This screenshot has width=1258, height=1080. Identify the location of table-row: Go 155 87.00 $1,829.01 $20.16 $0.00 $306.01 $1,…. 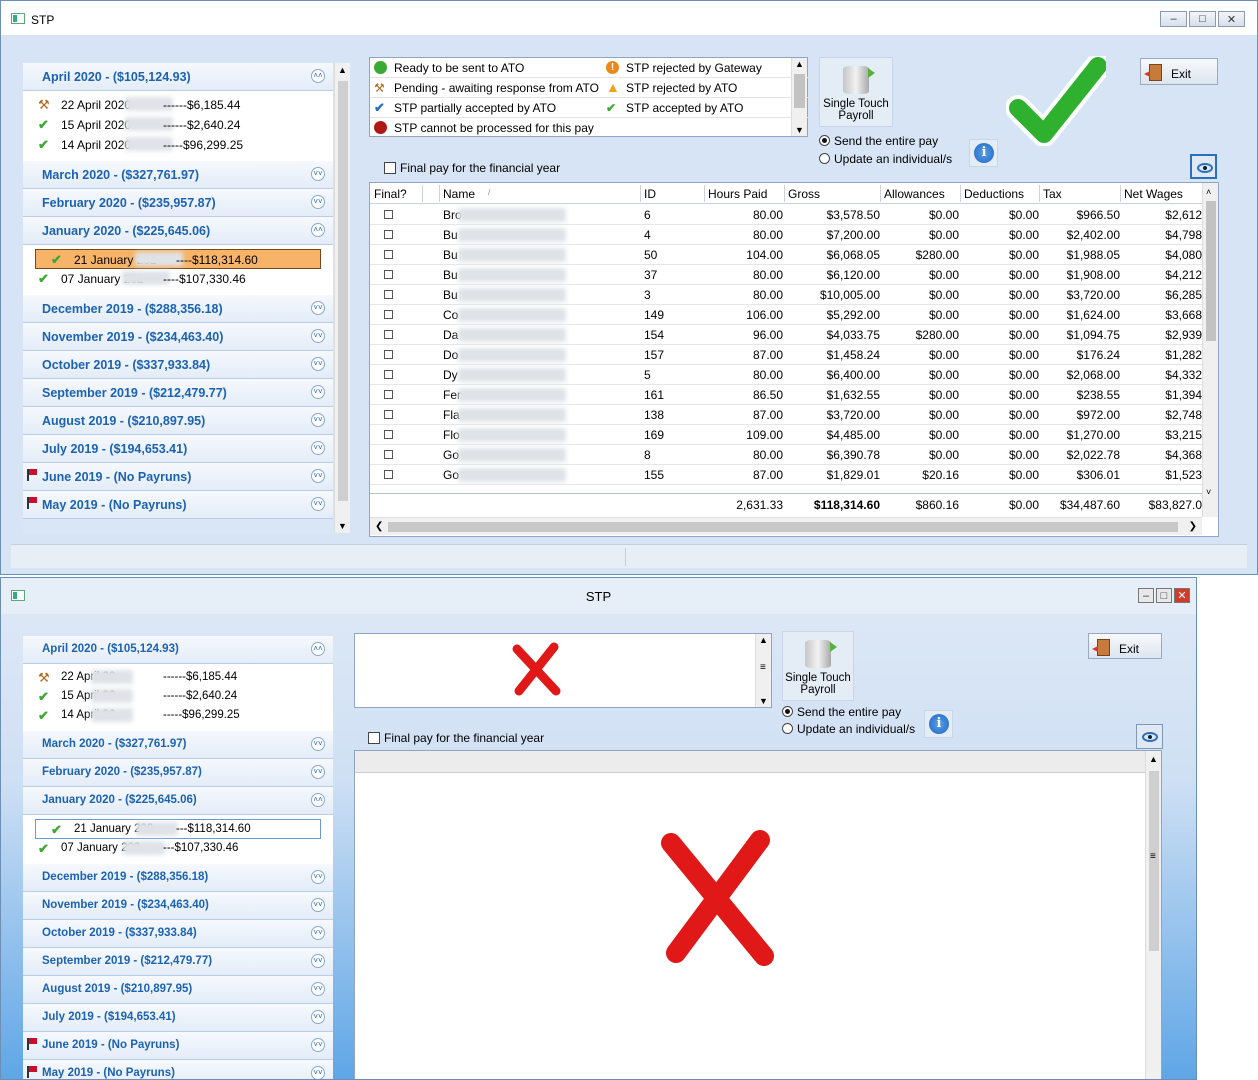
(786, 475).